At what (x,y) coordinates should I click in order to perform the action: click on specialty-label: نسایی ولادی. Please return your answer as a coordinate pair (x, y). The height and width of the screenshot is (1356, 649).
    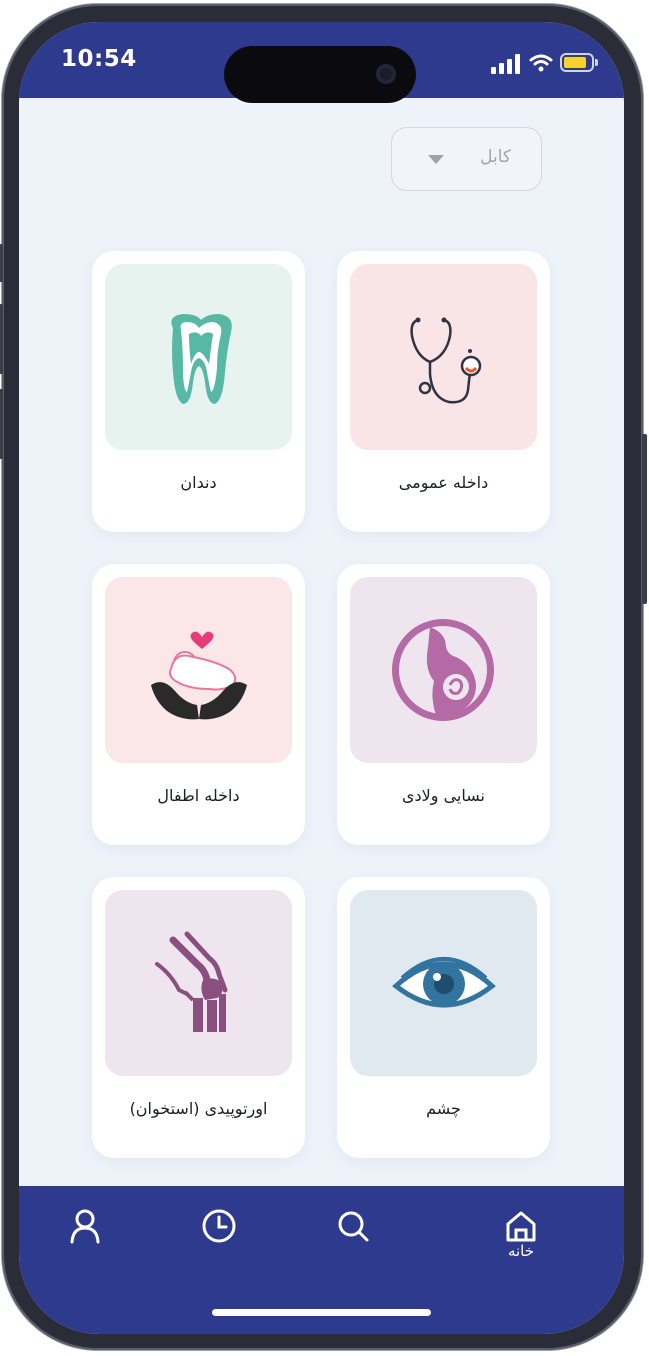
    Looking at the image, I should click on (443, 795).